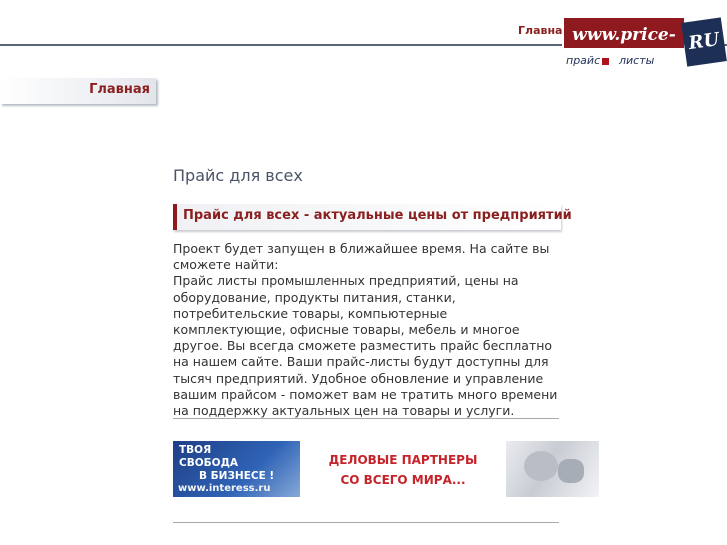  I want to click on logo-dot-icon, so click(605, 61).